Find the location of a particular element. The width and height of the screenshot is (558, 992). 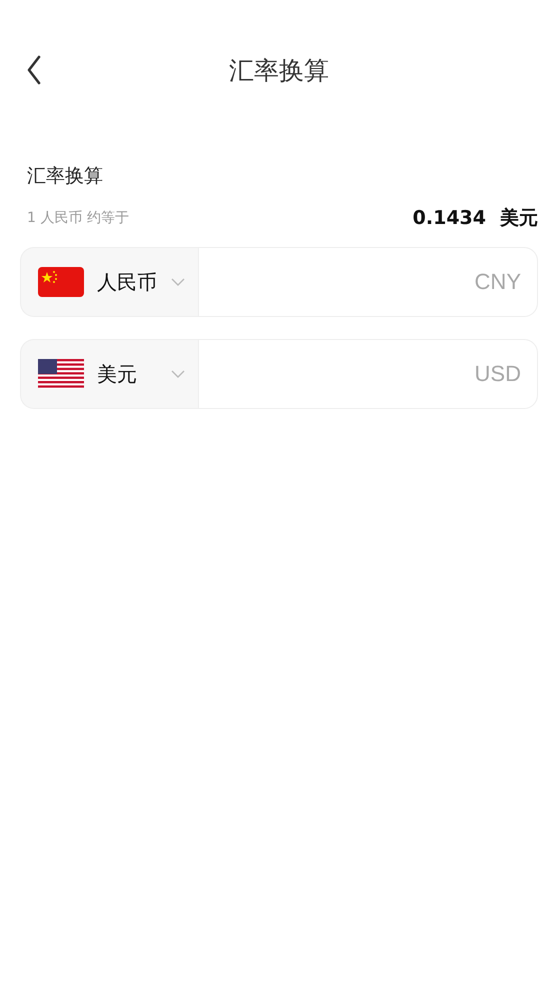

amount-field: USD is located at coordinates (368, 374).